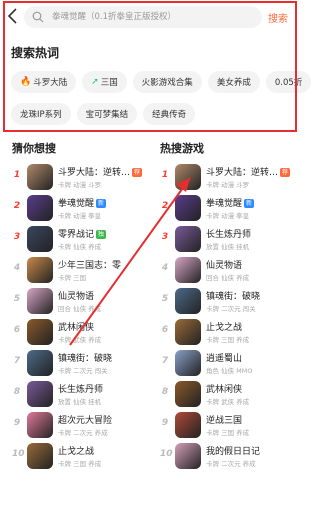 The height and width of the screenshot is (517, 320). Describe the element at coordinates (101, 234) in the screenshot. I see `game-badge: 独` at that location.